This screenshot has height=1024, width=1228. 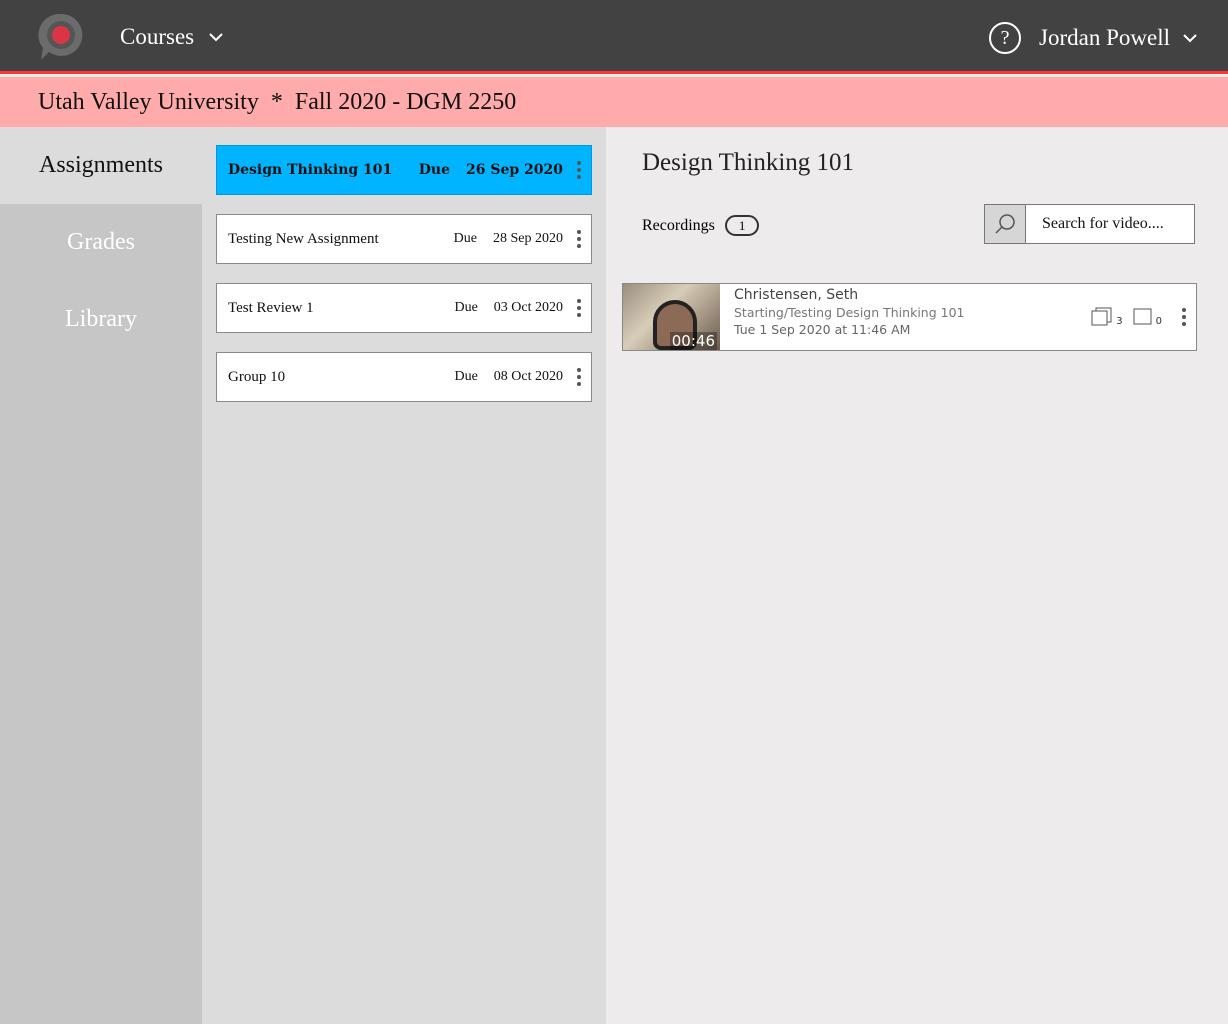 I want to click on assignment-card: Group 10 Due 08 Oct 2020, so click(x=404, y=377).